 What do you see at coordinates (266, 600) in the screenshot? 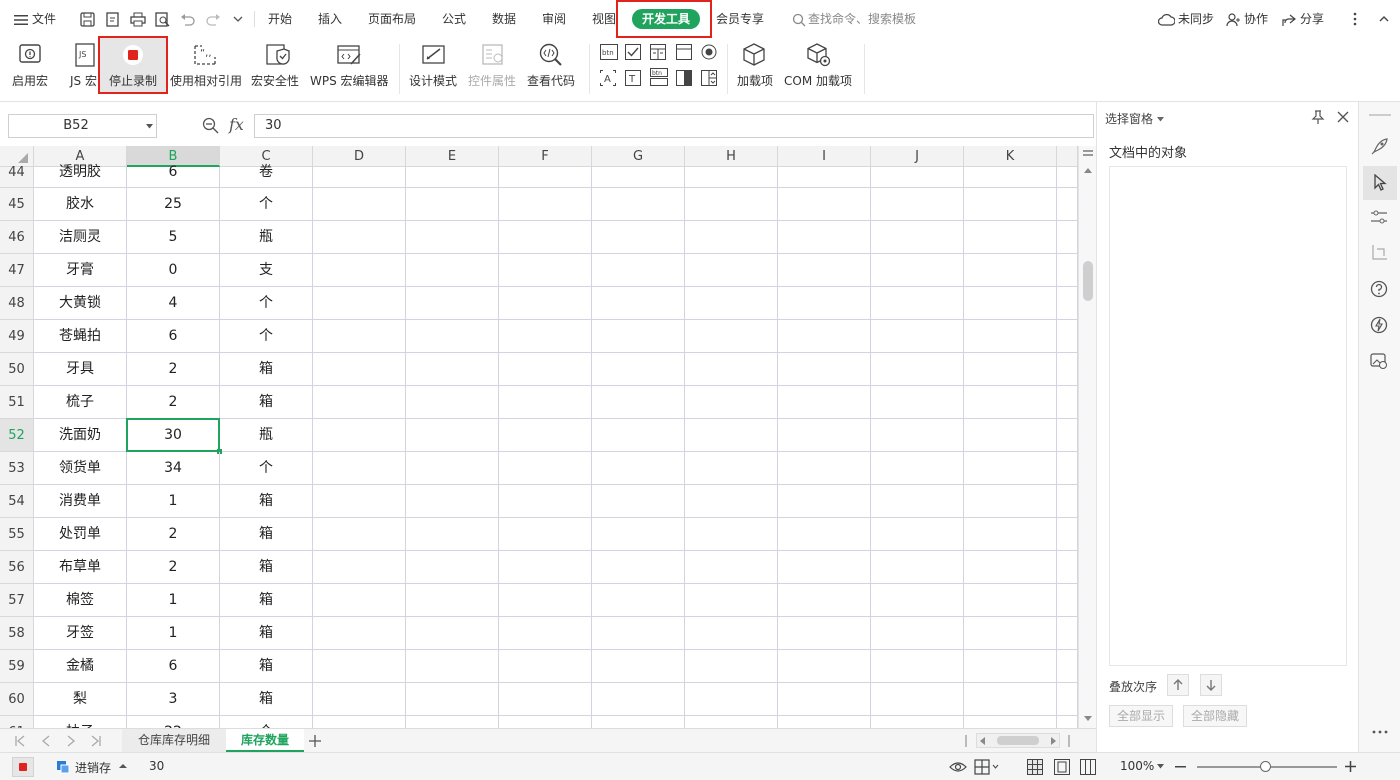
I see `cell-c57: 箱` at bounding box center [266, 600].